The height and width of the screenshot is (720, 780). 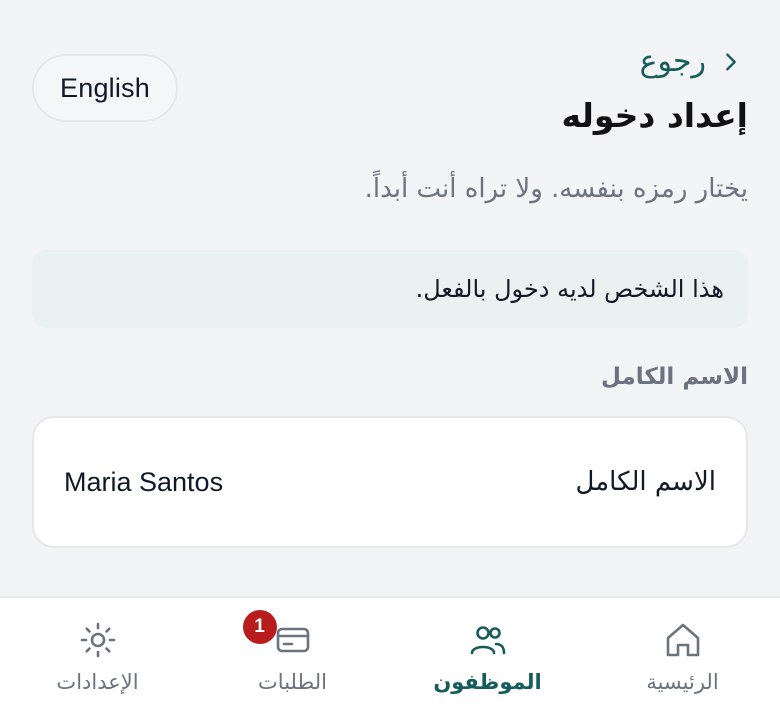 I want to click on nav-item-home: الرئيسية, so click(x=682, y=659).